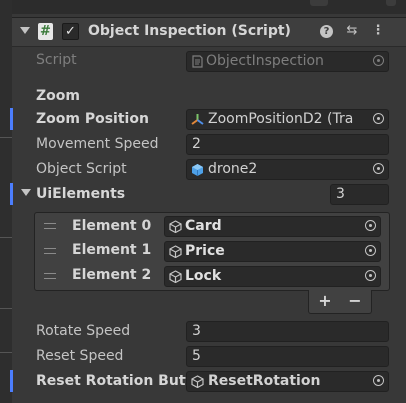  I want to click on reset-rotation-button-label: Reset Rotation Butto, so click(111, 381).